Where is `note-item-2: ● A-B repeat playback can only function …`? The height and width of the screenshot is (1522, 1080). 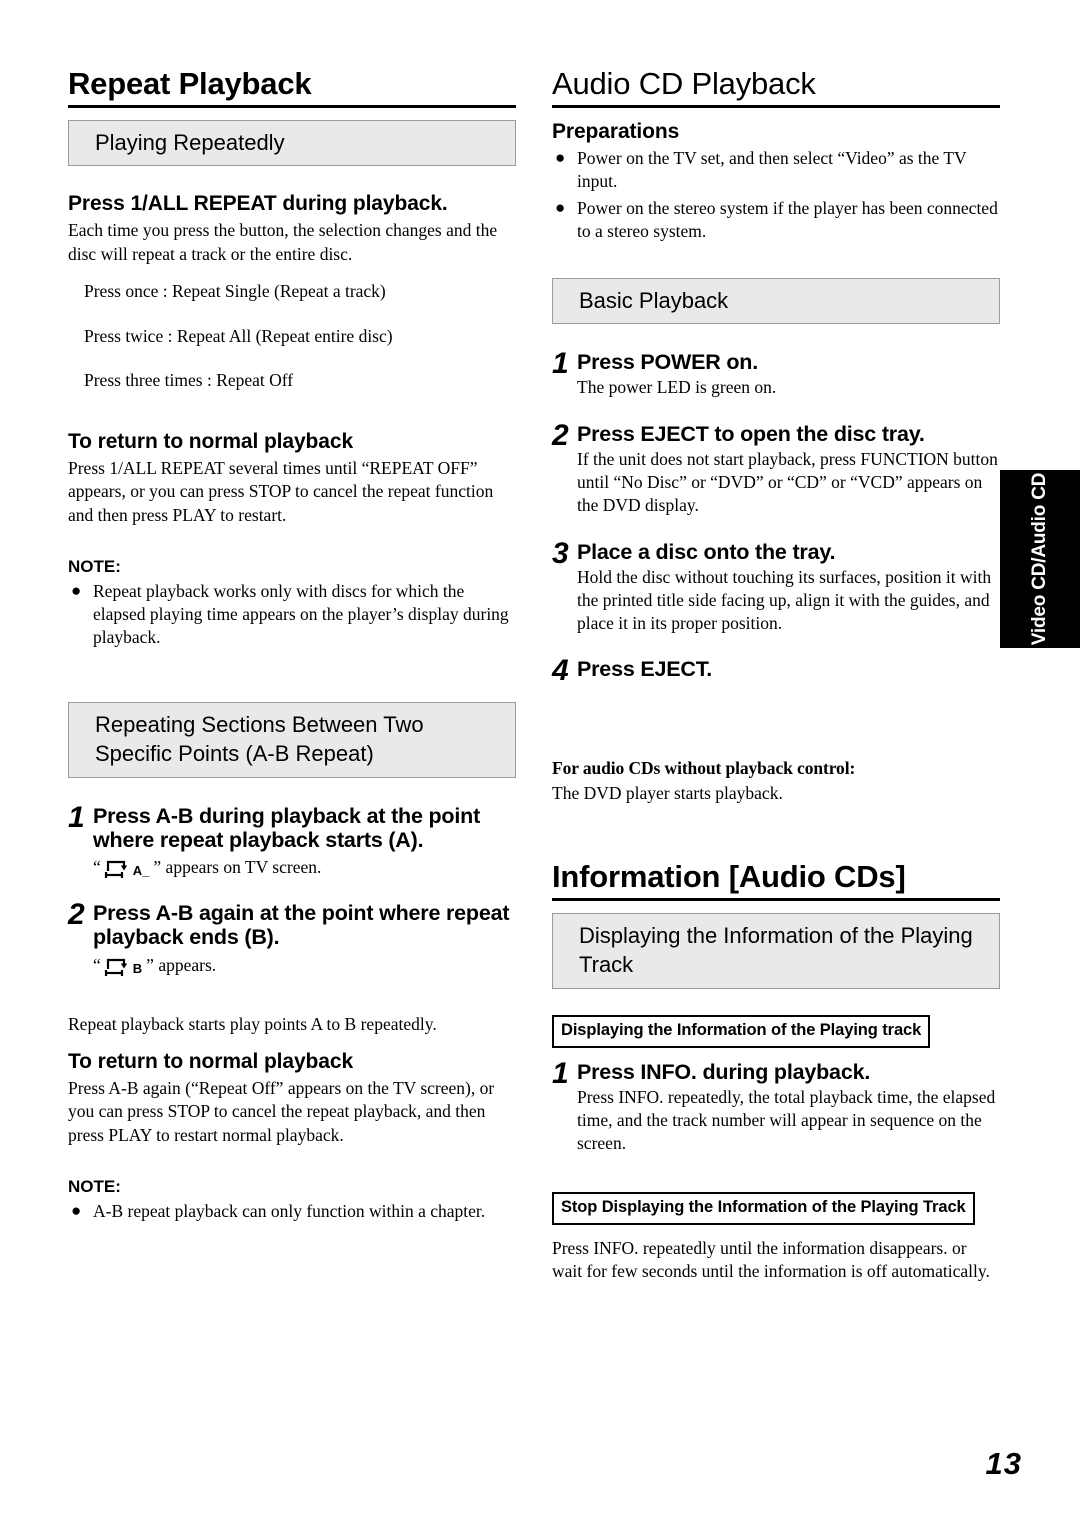 note-item-2: ● A-B repeat playback can only function … is located at coordinates (292, 1211).